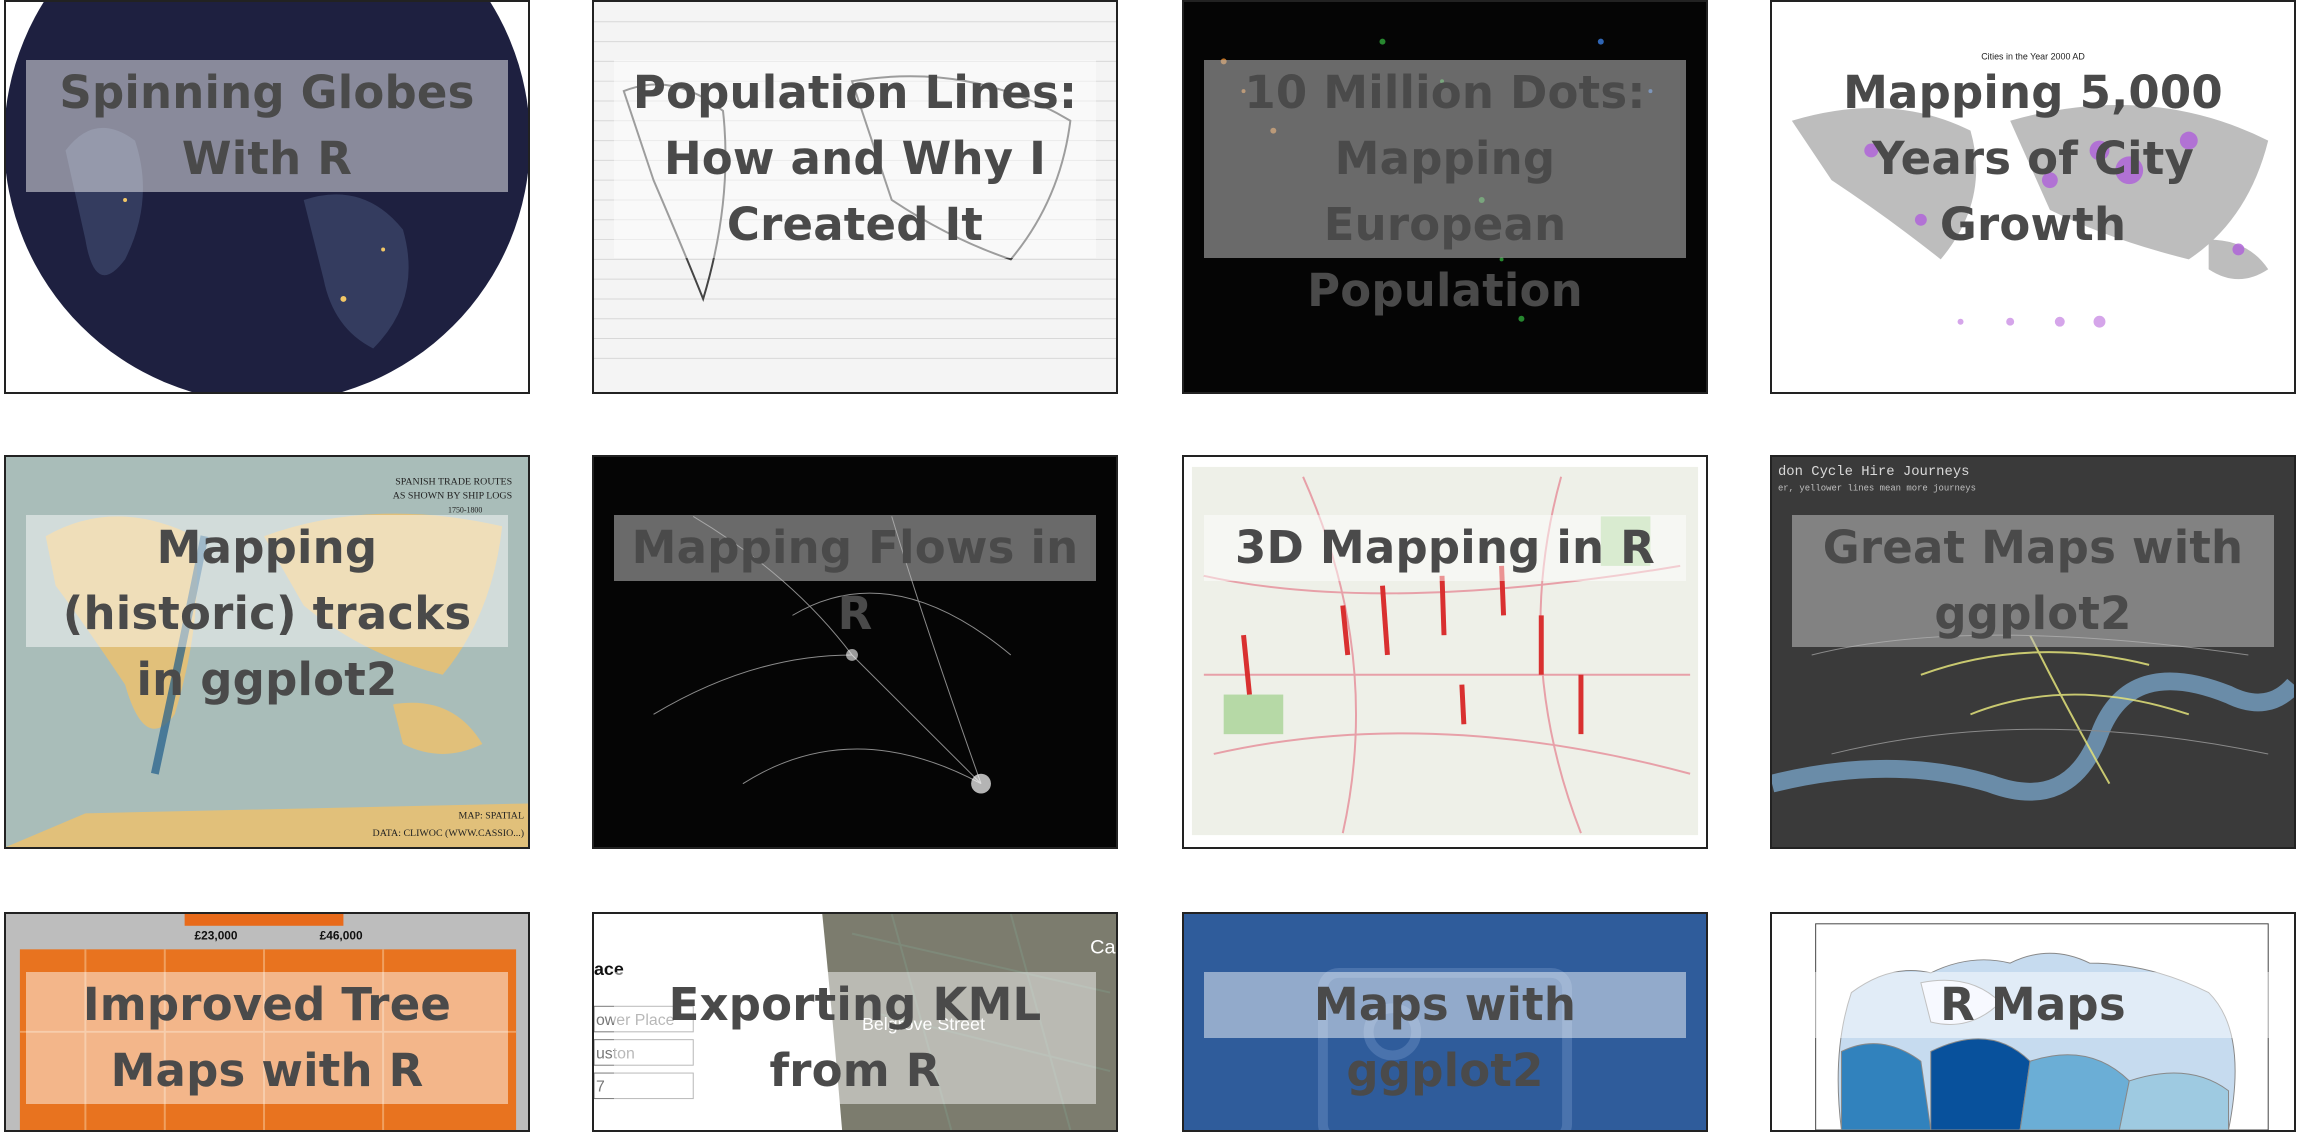 Image resolution: width=2298 pixels, height=1132 pixels. What do you see at coordinates (2033, 158) in the screenshot?
I see `tile-title: Mapping 5,000 Years of City Growth` at bounding box center [2033, 158].